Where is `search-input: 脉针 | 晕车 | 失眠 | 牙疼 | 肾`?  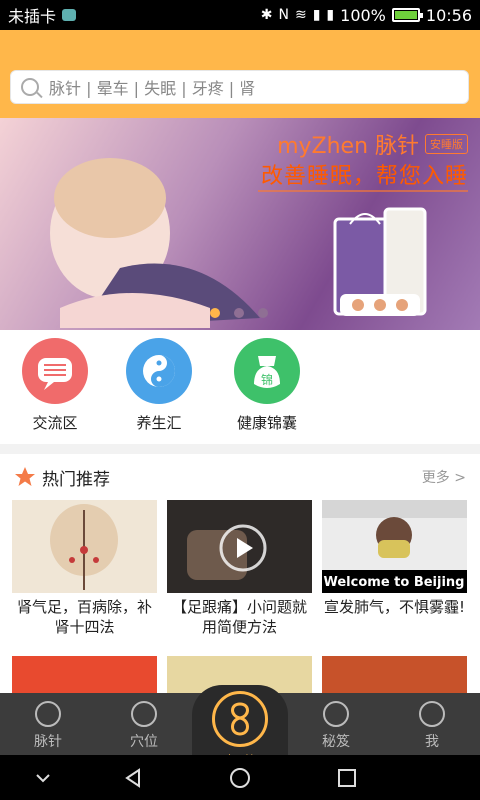 search-input: 脉针 | 晕车 | 失眠 | 牙疼 | 肾 is located at coordinates (239, 87).